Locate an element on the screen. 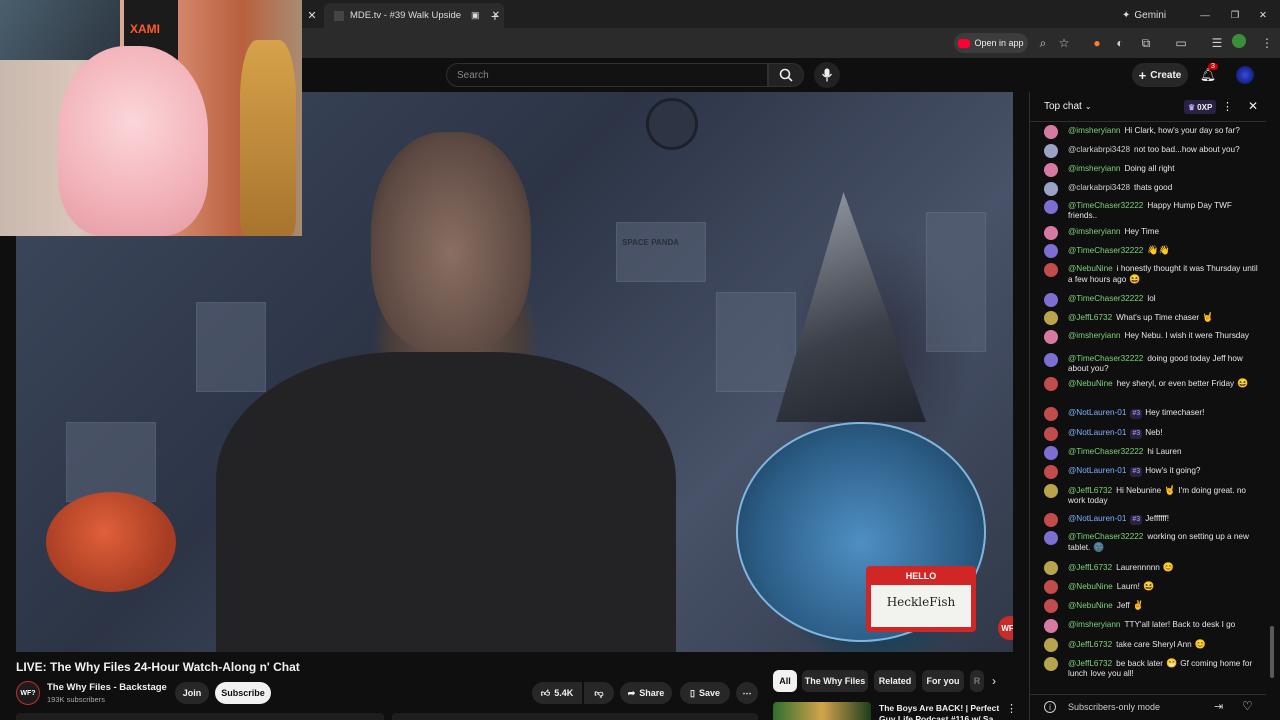 Image resolution: width=1280 pixels, height=720 pixels. recommended-more-icon: ⋮ is located at coordinates (1011, 708).